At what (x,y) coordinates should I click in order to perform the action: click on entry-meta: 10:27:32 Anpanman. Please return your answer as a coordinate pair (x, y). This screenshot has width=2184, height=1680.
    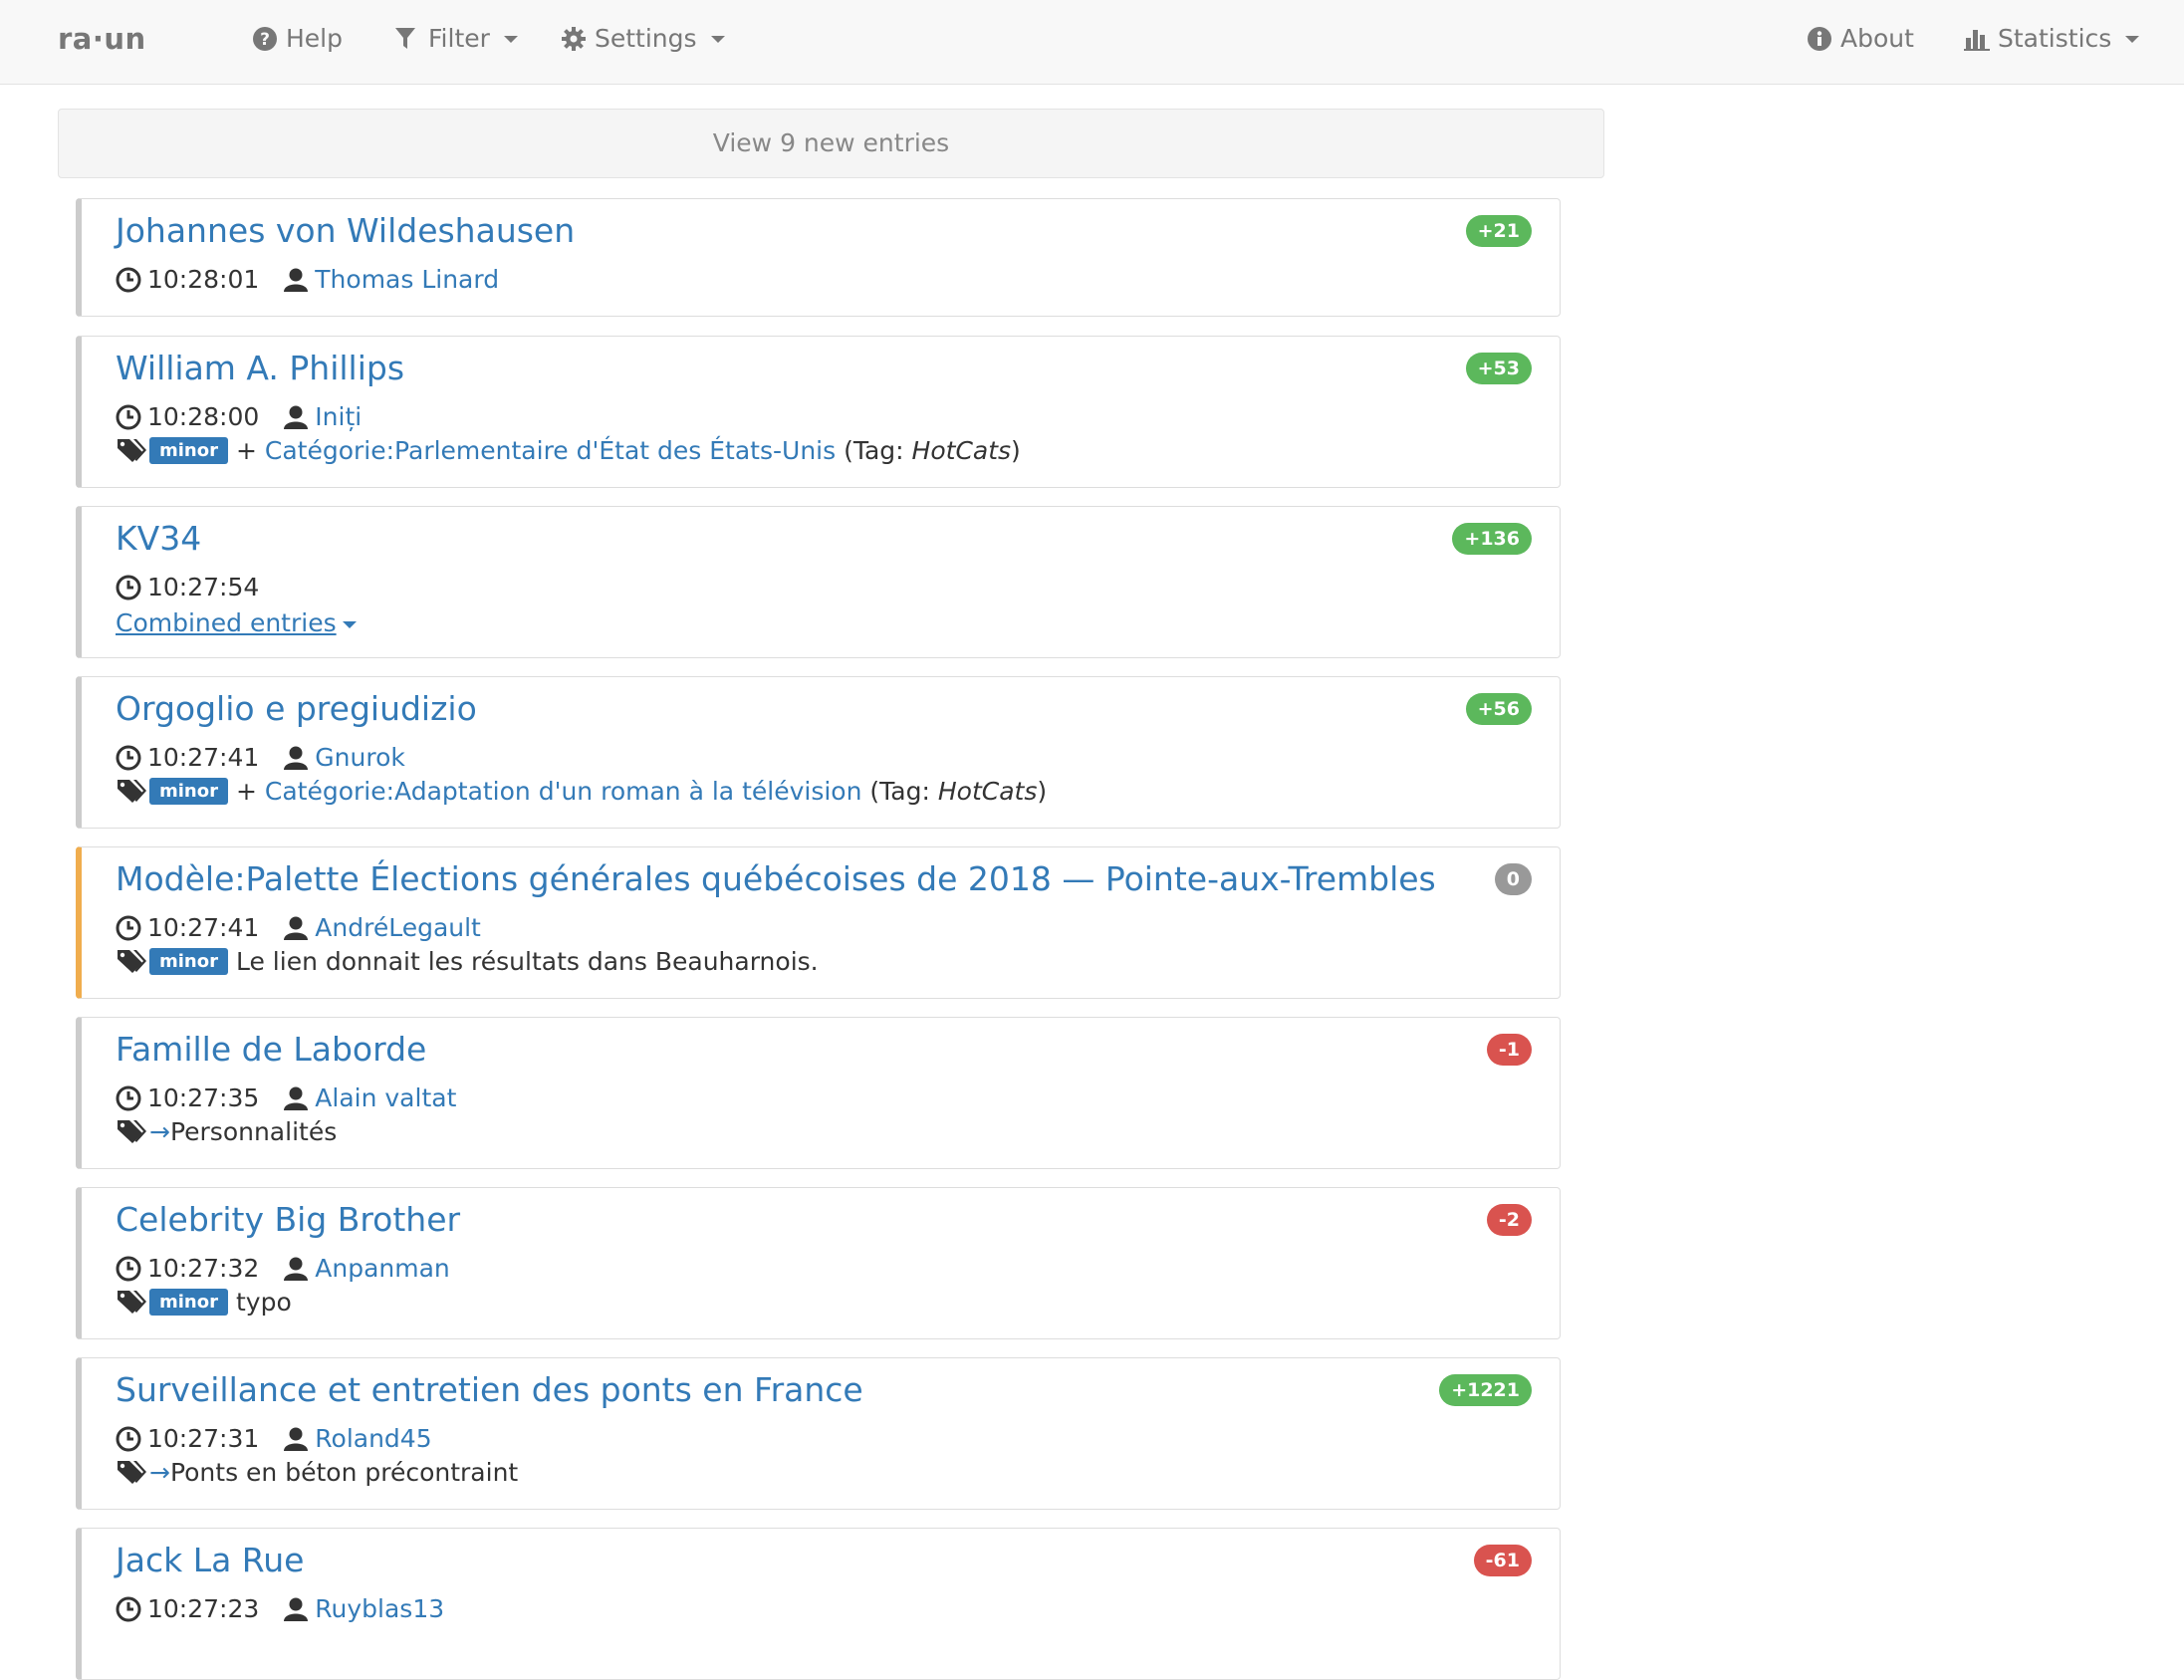
    Looking at the image, I should click on (283, 1268).